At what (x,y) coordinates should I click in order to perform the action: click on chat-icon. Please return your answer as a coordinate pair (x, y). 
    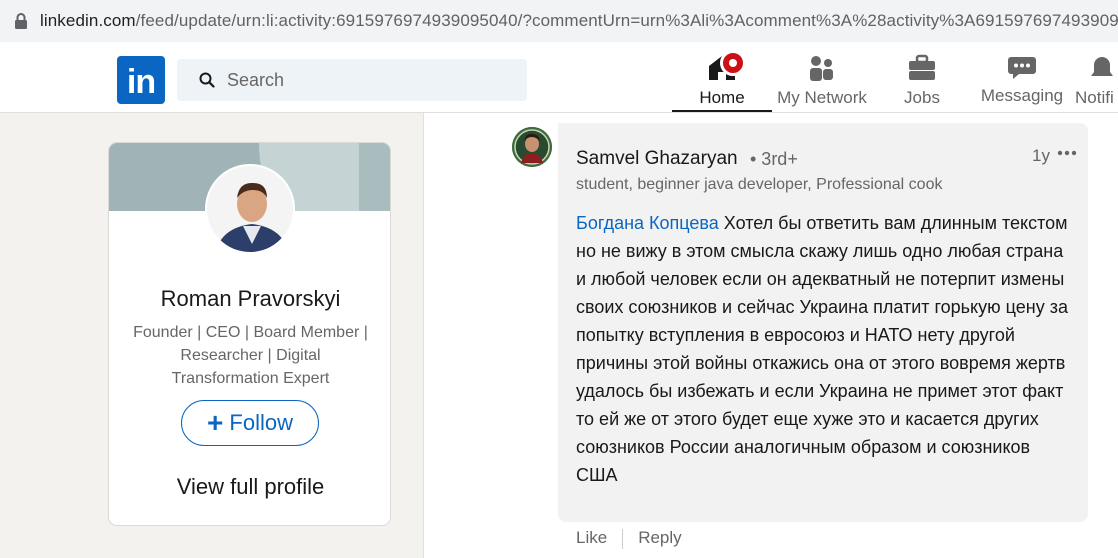
    Looking at the image, I should click on (1022, 68).